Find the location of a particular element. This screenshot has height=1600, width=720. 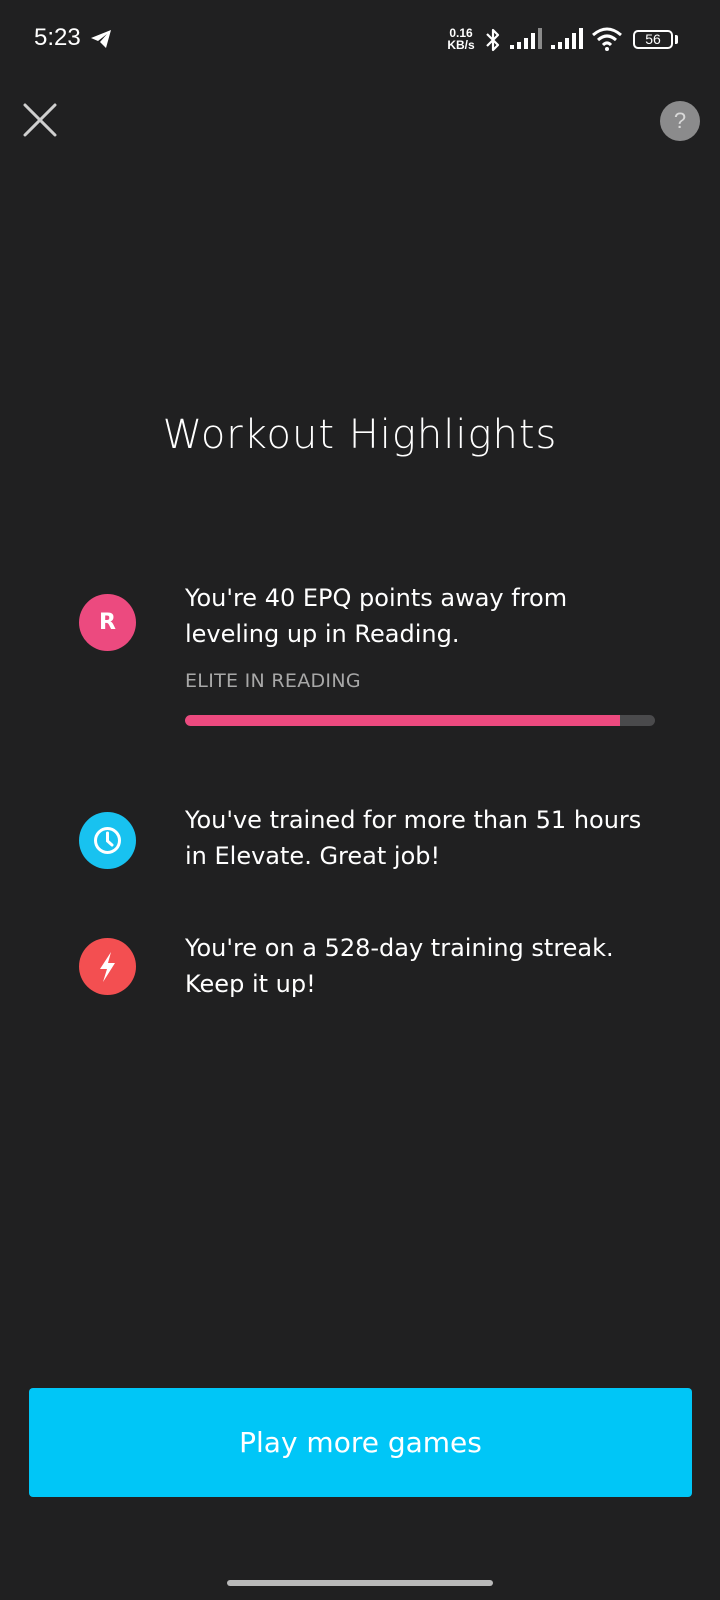

page-title: Workout Highlights is located at coordinates (360, 435).